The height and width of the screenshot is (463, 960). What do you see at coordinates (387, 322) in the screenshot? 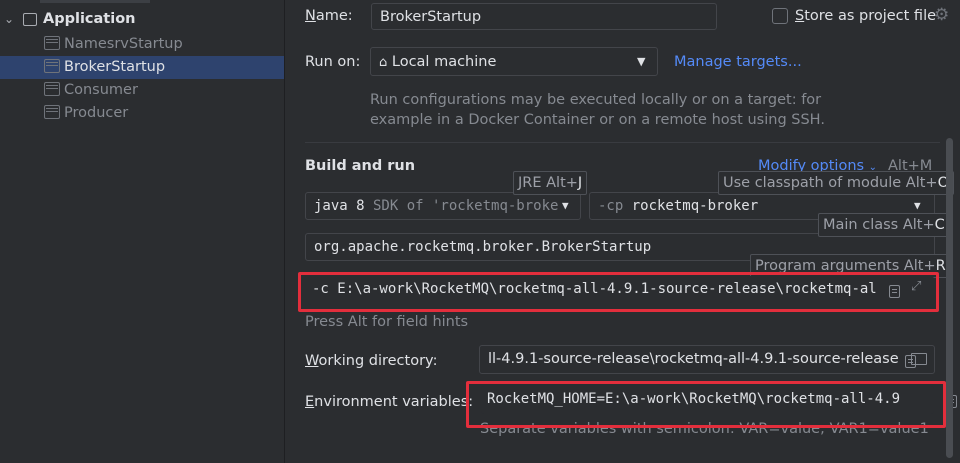
I see `field-hints-note: Press Alt for field hints` at bounding box center [387, 322].